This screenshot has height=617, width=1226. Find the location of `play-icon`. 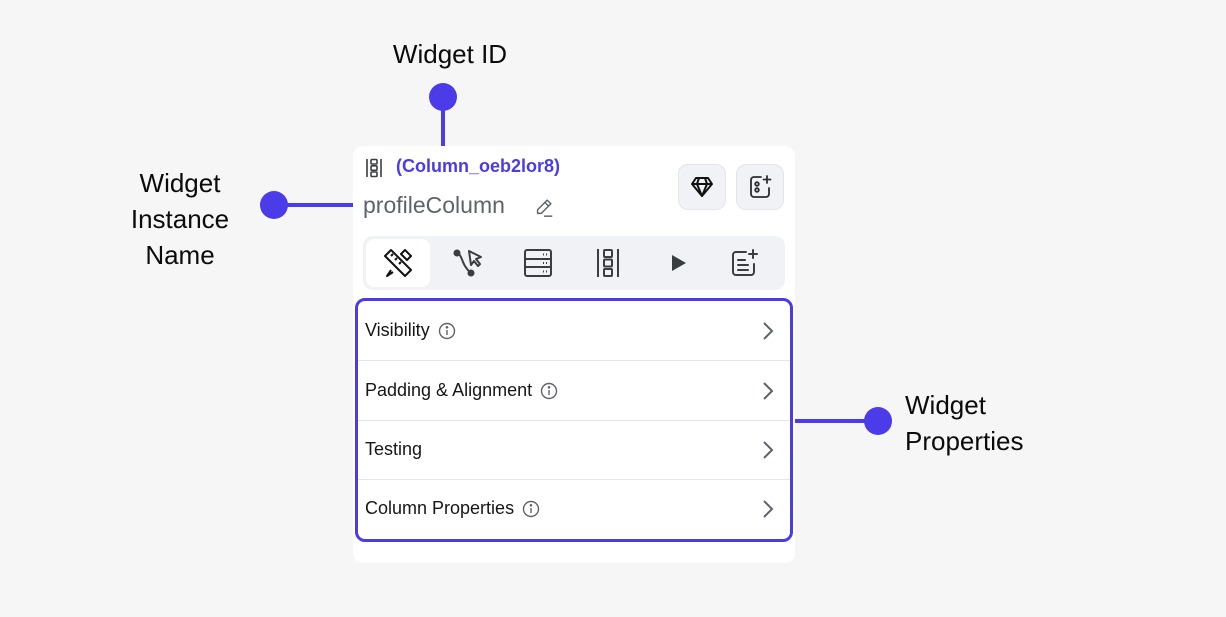

play-icon is located at coordinates (679, 263).